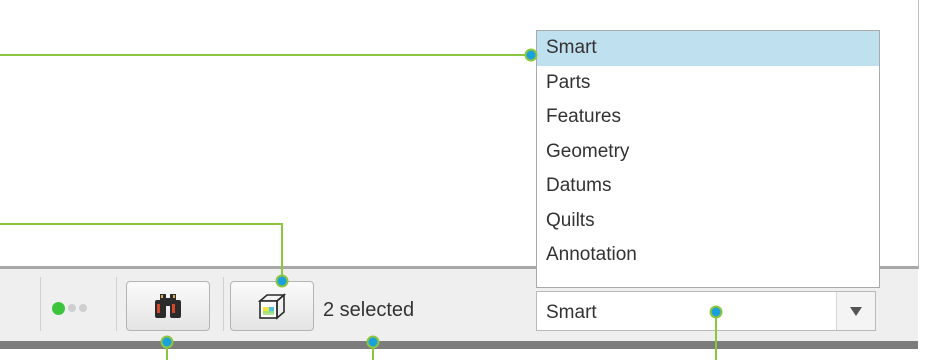  What do you see at coordinates (708, 255) in the screenshot?
I see `filter-option-annotation: Annotation` at bounding box center [708, 255].